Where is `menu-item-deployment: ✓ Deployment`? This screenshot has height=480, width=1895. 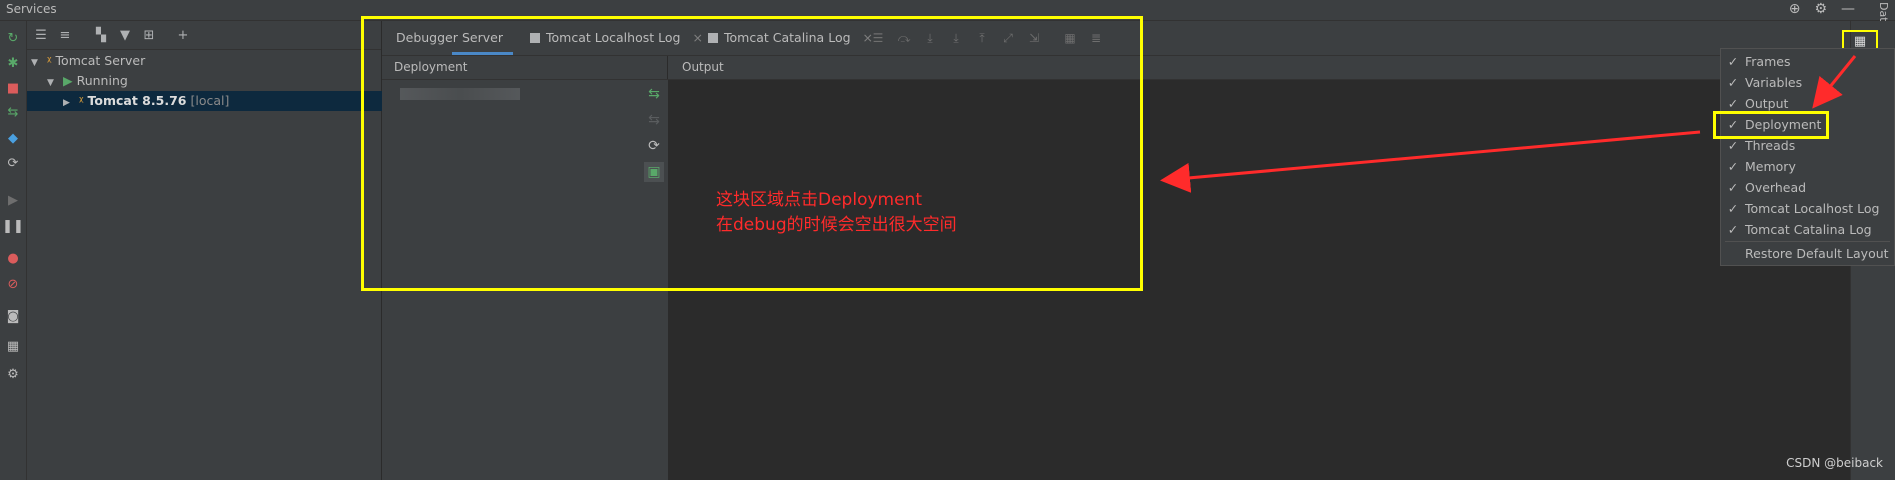 menu-item-deployment: ✓ Deployment is located at coordinates (1807, 124).